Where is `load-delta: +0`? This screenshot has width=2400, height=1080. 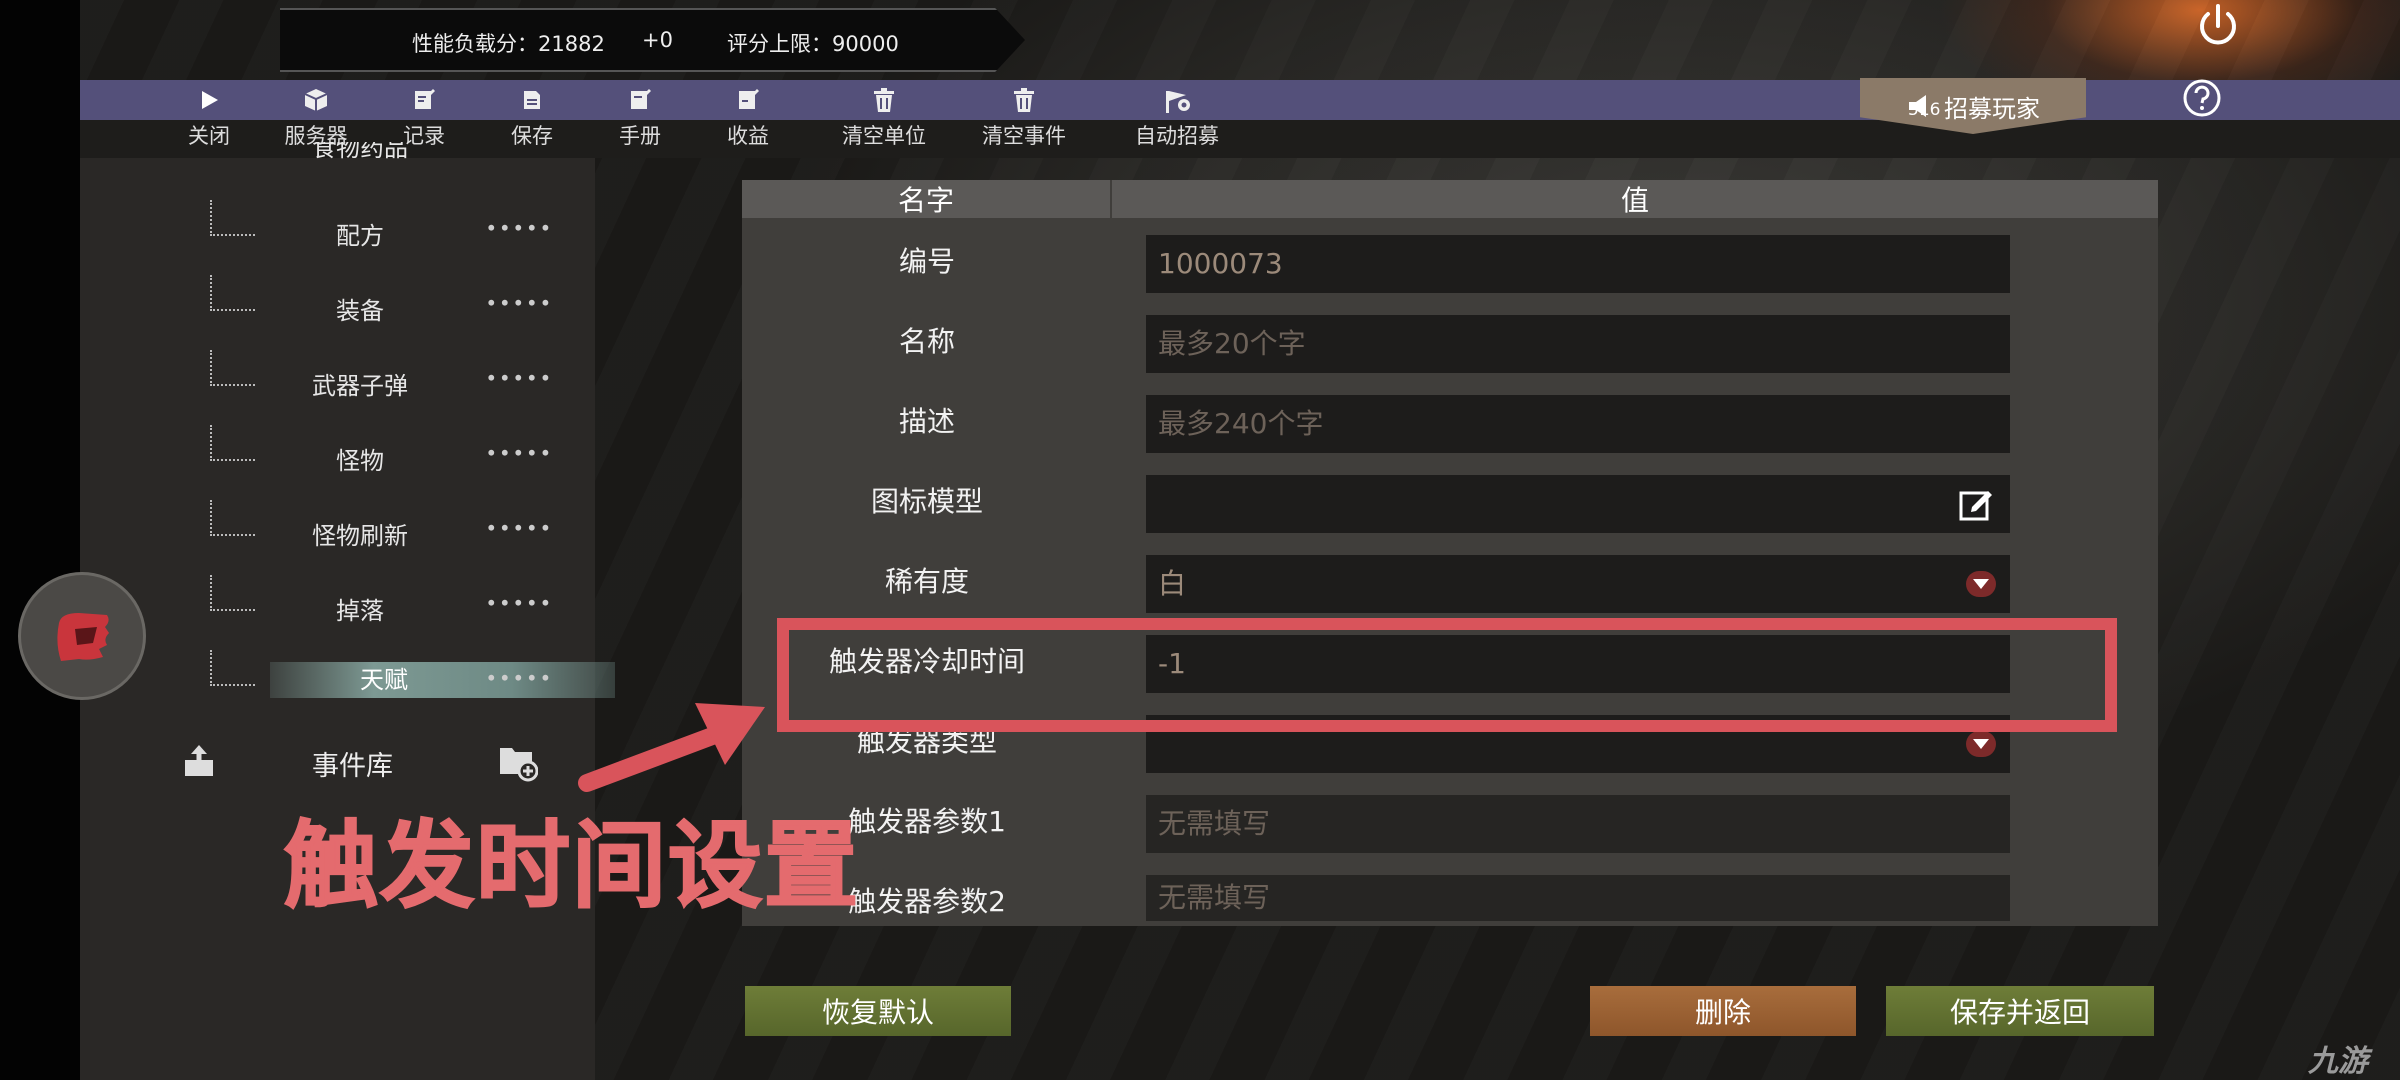
load-delta: +0 is located at coordinates (657, 40).